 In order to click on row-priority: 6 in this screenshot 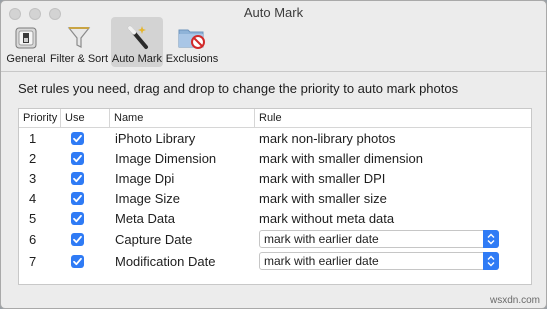, I will do `click(33, 239)`.